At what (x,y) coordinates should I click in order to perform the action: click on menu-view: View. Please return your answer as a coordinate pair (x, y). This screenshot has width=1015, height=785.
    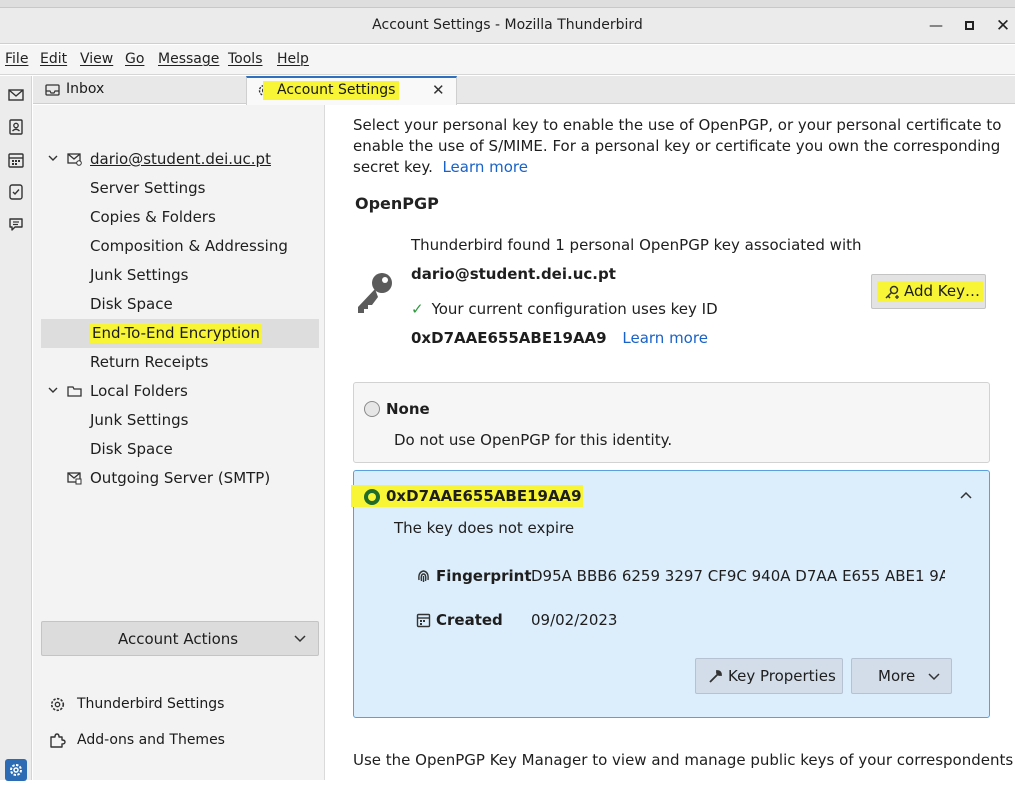
    Looking at the image, I should click on (96, 59).